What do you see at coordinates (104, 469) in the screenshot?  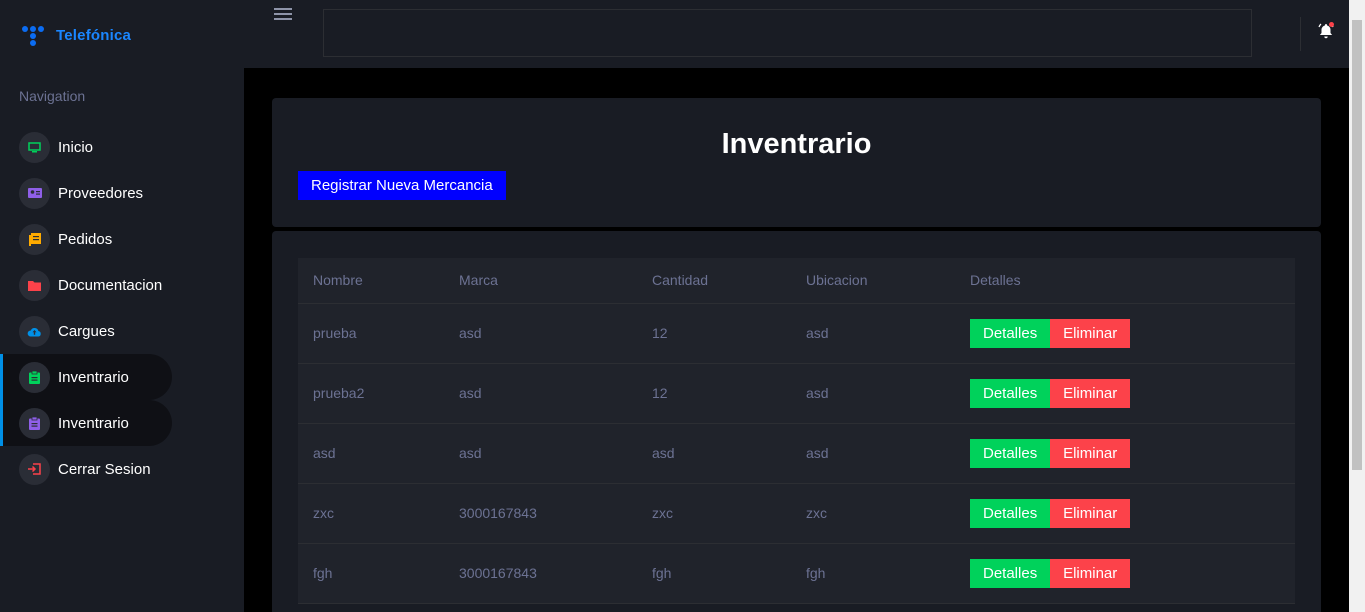 I see `sidebar-item-label: Cerrar Sesion` at bounding box center [104, 469].